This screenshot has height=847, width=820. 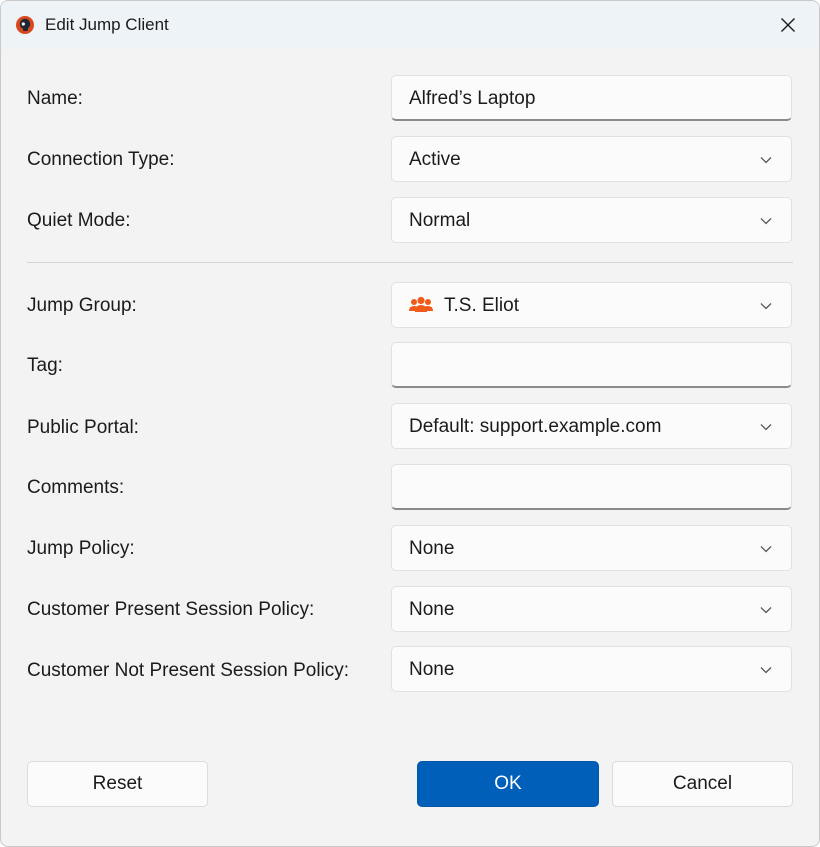 I want to click on title-bar: Edit Jump Client, so click(x=410, y=25).